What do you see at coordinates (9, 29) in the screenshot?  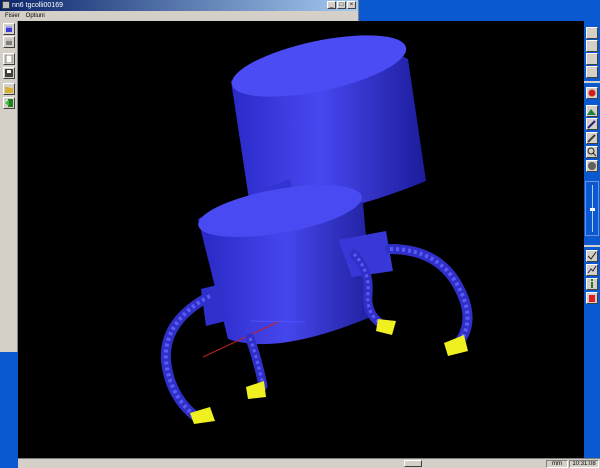 I see `cube-icon` at bounding box center [9, 29].